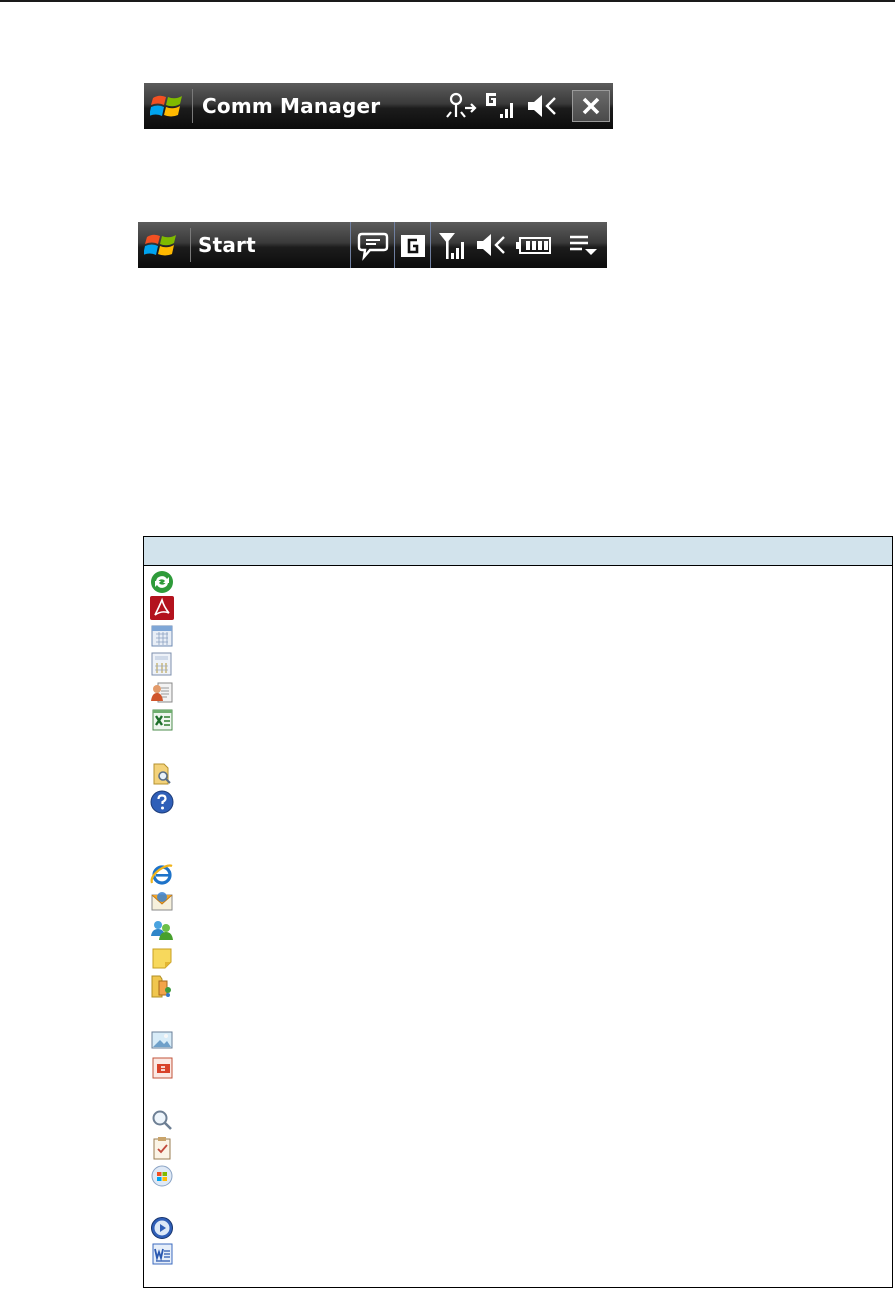  I want to click on powerpoint-mobile-icon, so click(162, 1068).